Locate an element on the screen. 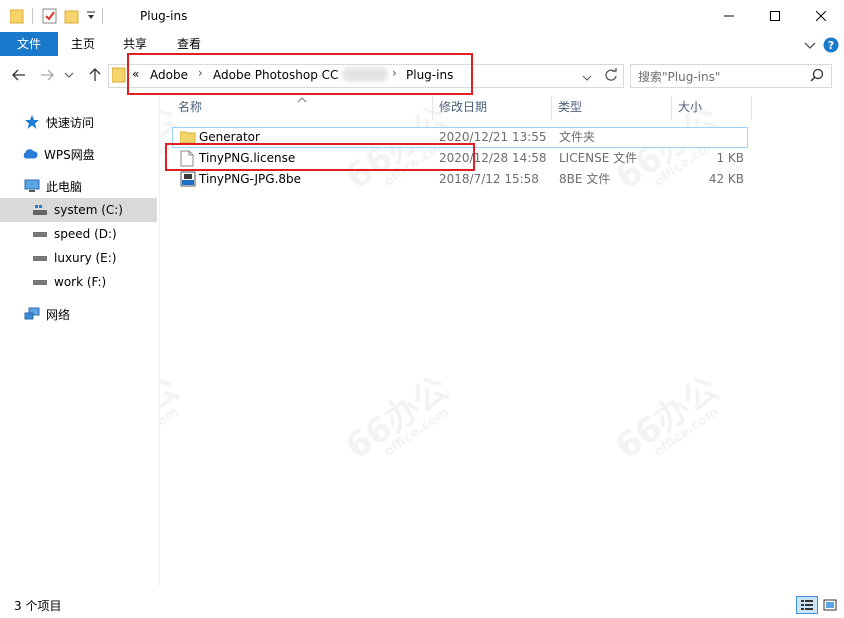 The height and width of the screenshot is (618, 844). forward-button is located at coordinates (47, 75).